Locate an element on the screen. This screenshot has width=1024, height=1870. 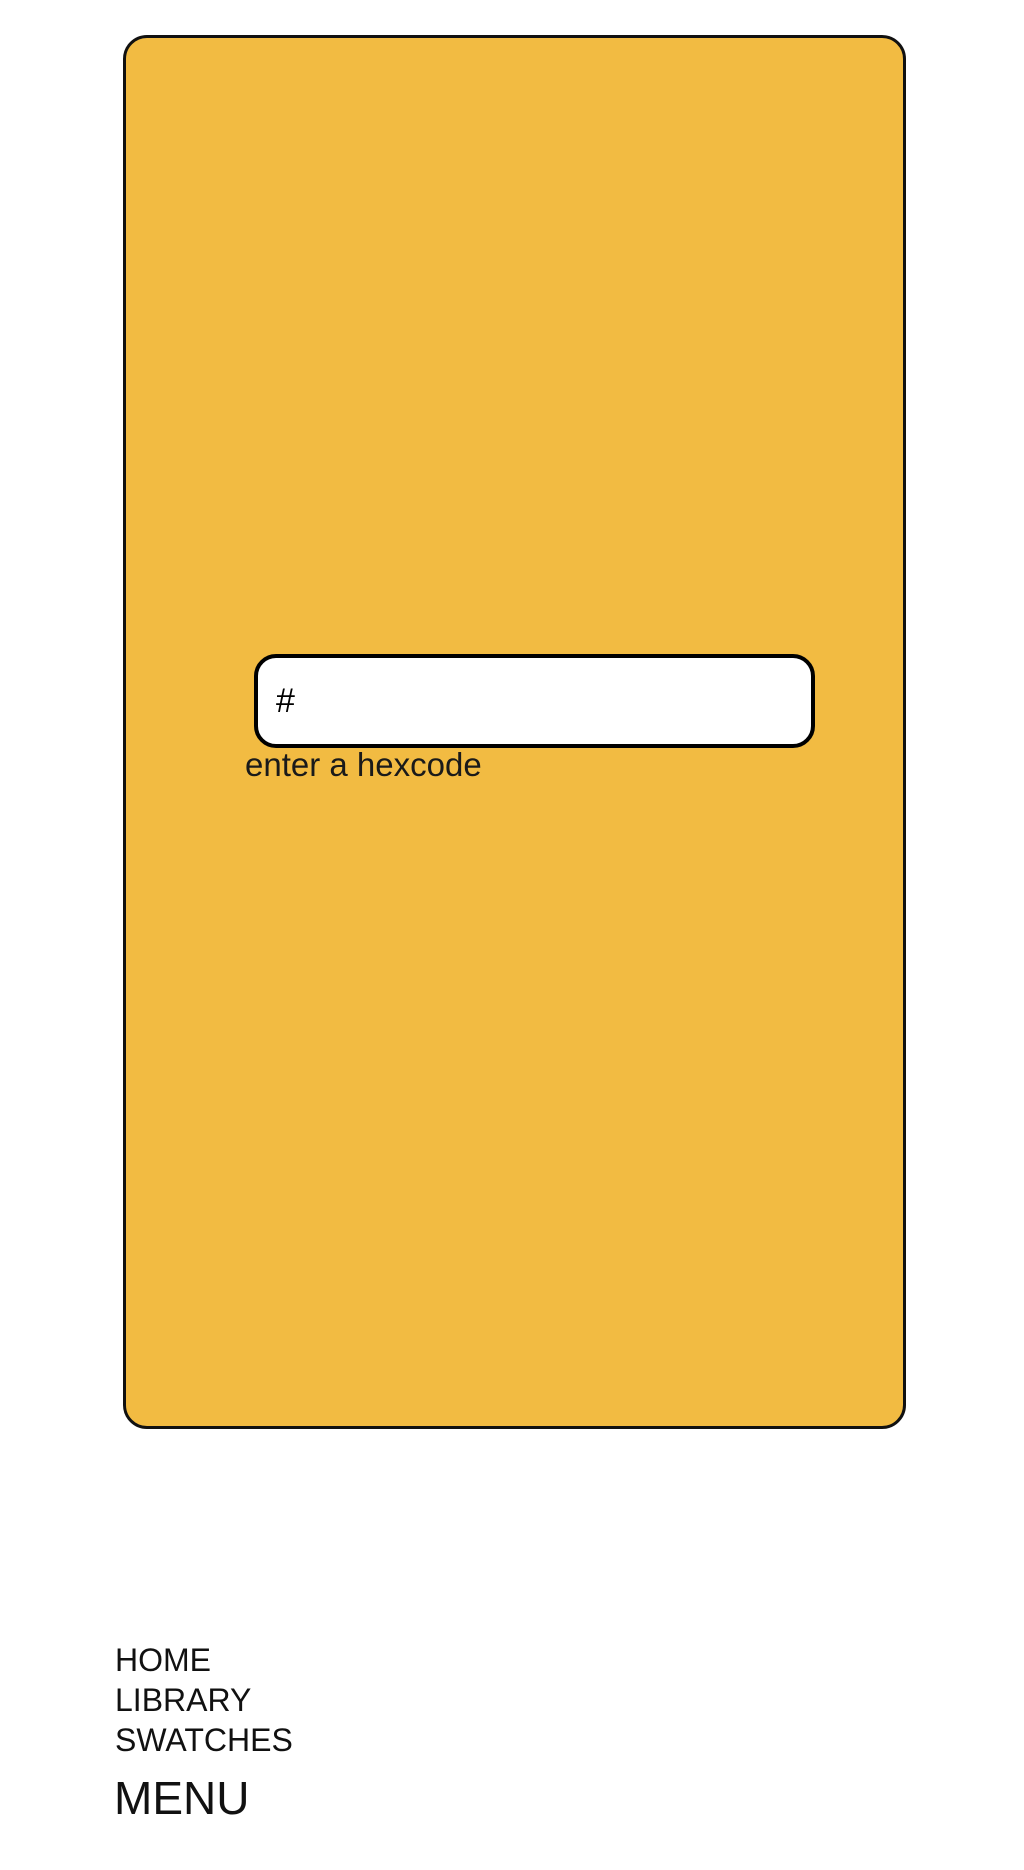
nav-item-home: HOME is located at coordinates (204, 1660).